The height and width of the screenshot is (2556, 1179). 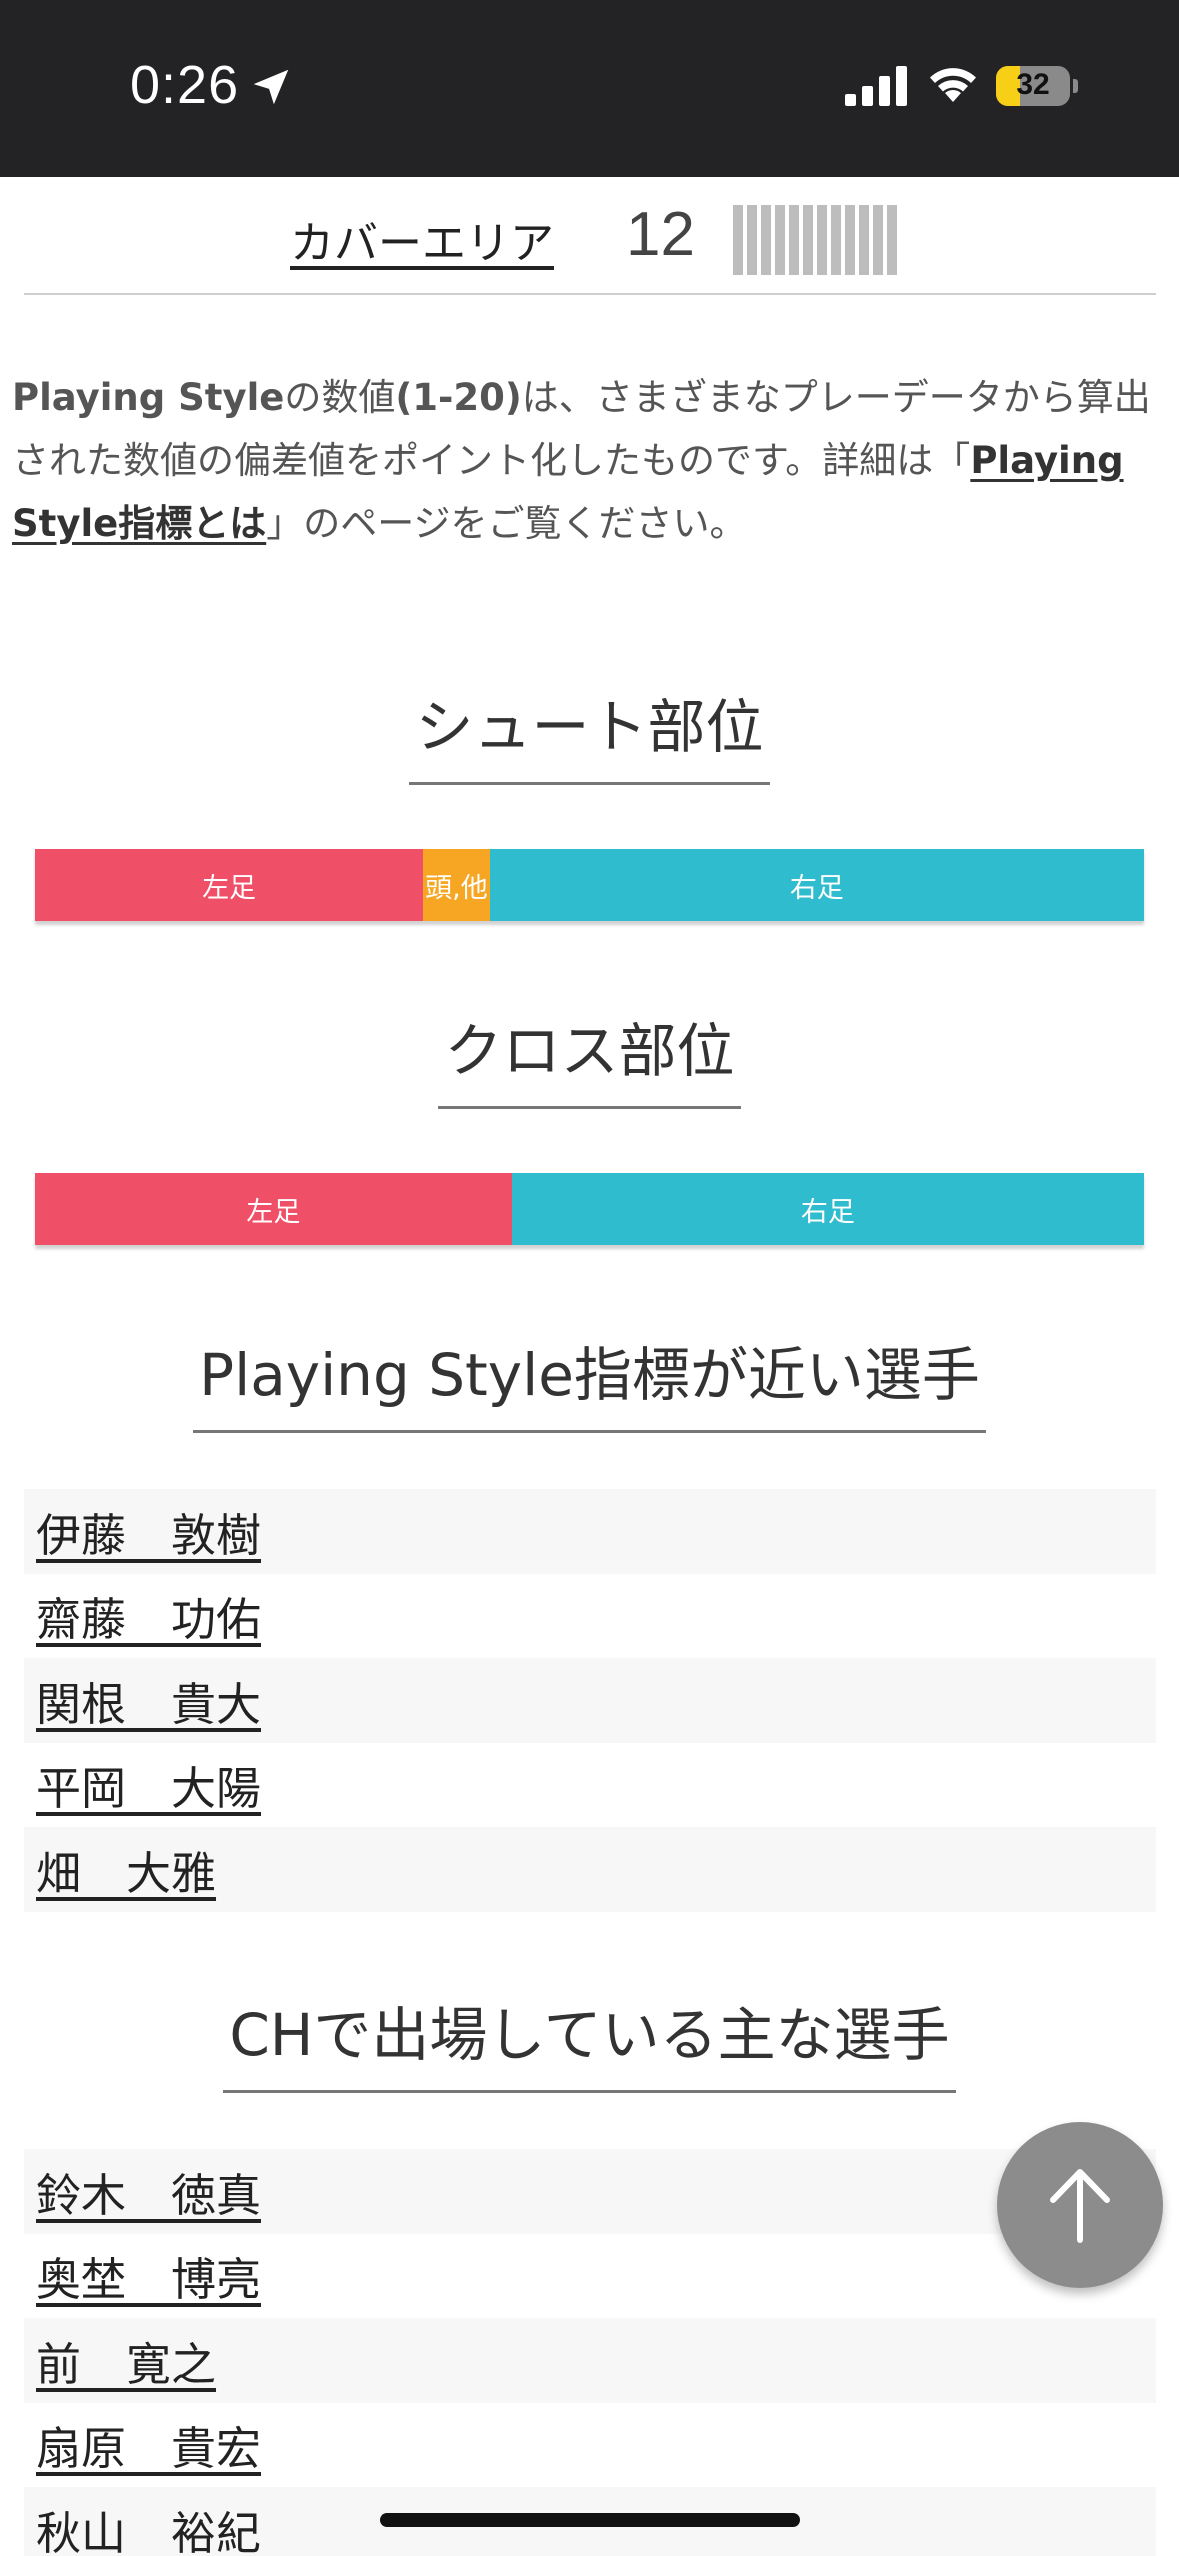 I want to click on status-time: 0:26, so click(x=185, y=85).